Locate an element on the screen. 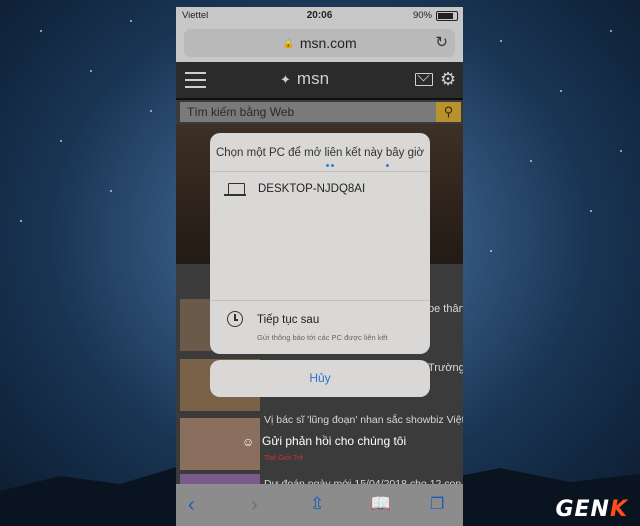  battery-percent: 90% is located at coordinates (422, 15).